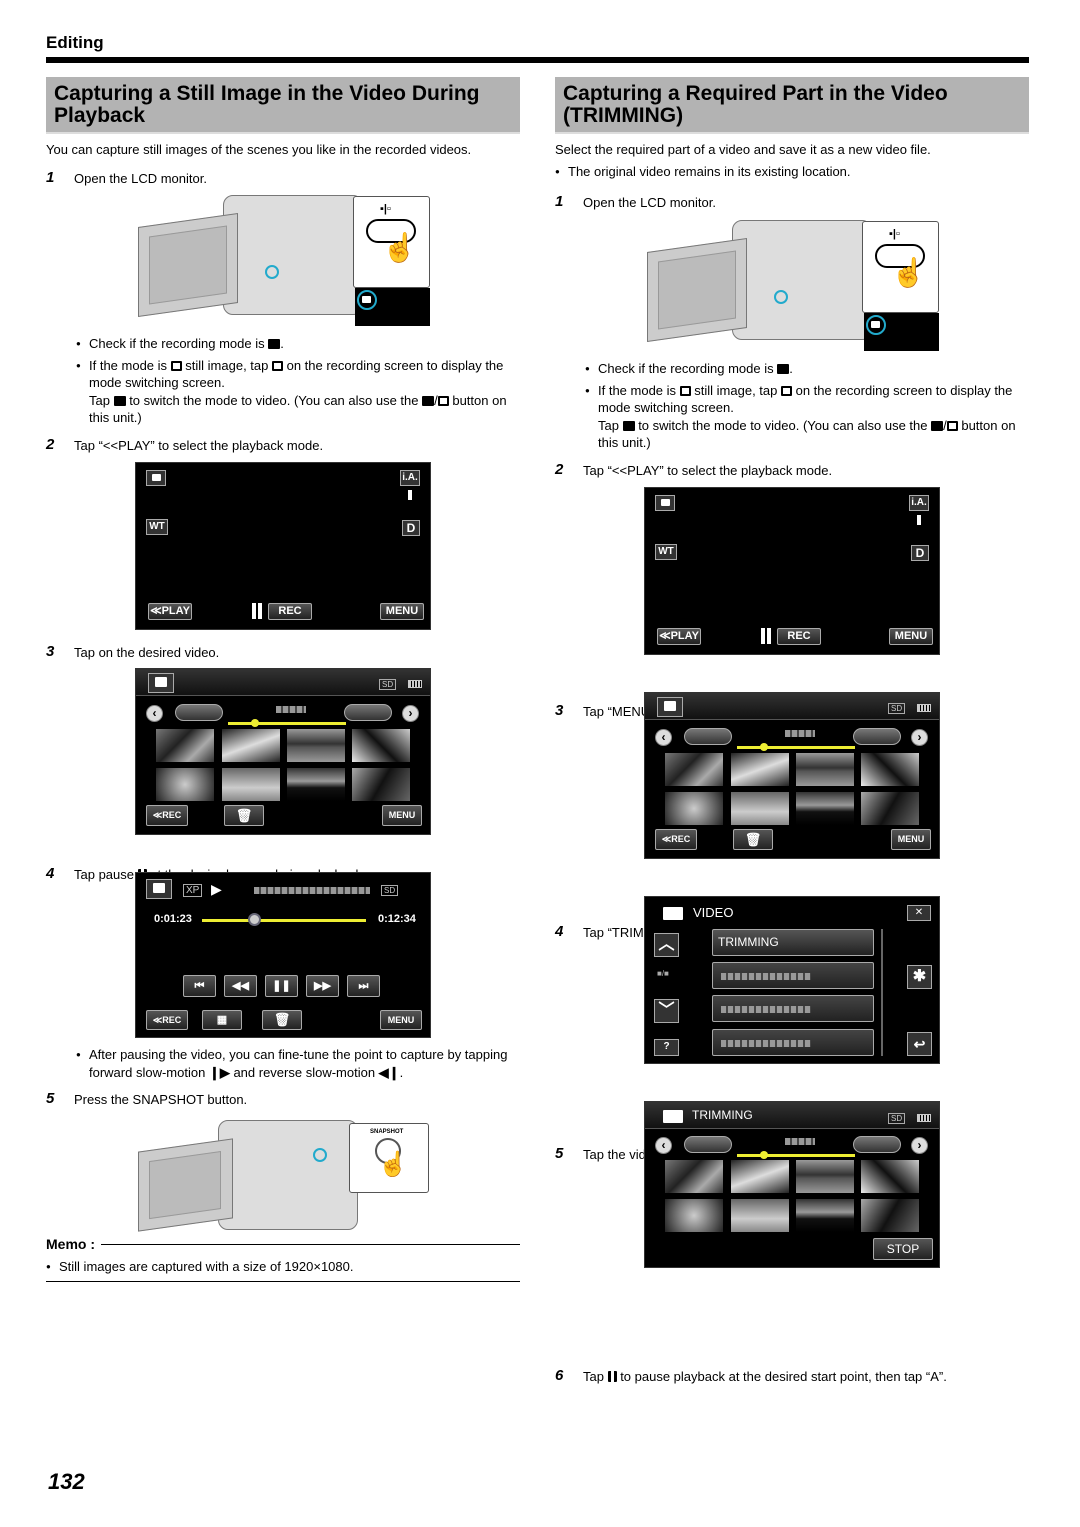 Image resolution: width=1080 pixels, height=1527 pixels. What do you see at coordinates (919, 977) in the screenshot?
I see `settings-button: ✱` at bounding box center [919, 977].